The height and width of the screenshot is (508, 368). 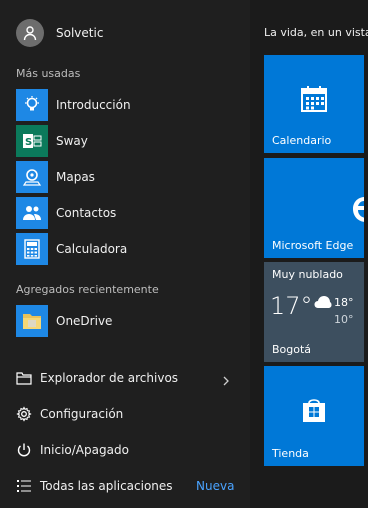 I want to click on folder-icon, so click(x=24, y=378).